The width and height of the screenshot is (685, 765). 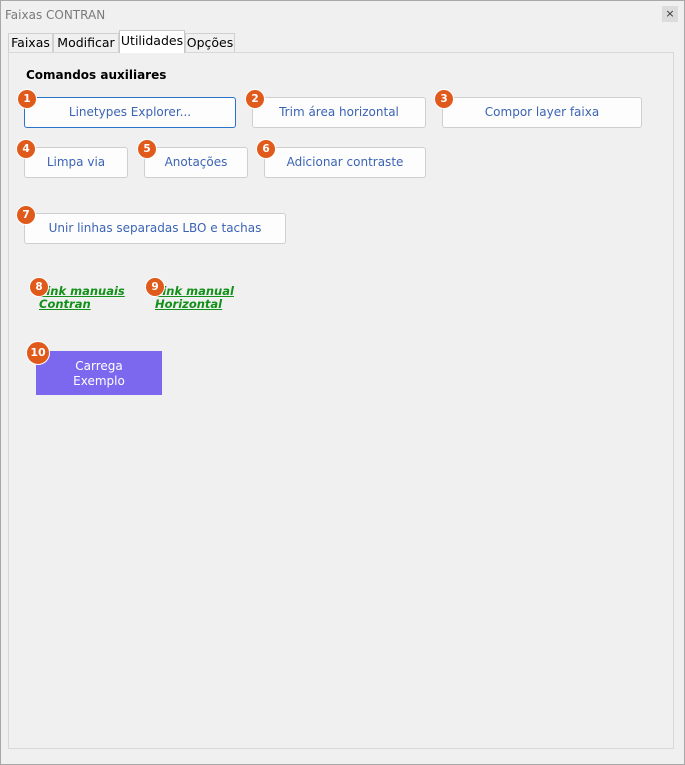 I want to click on anotacoes-button: Anotações, so click(x=196, y=162).